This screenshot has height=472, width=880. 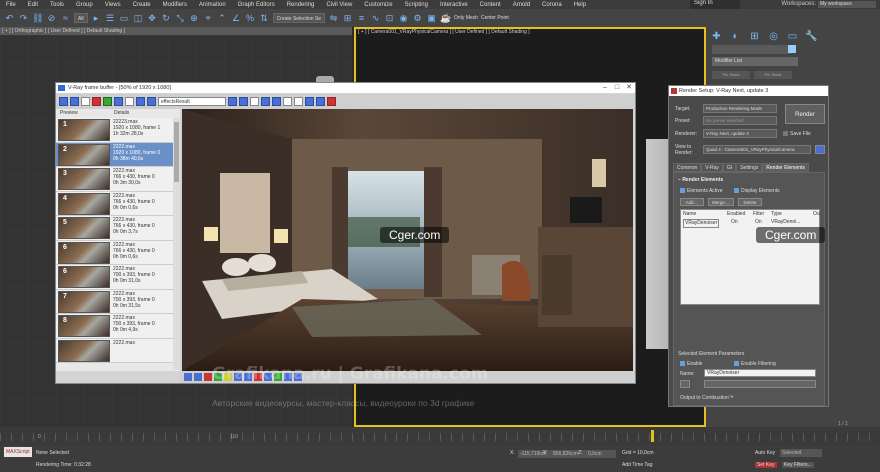 I want to click on rect-selection-icon: ▭, so click(x=124, y=18).